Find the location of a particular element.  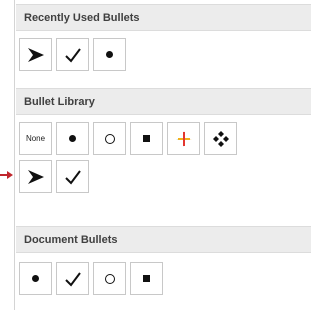

document-bullets-header: Document Bullets is located at coordinates (163, 239).